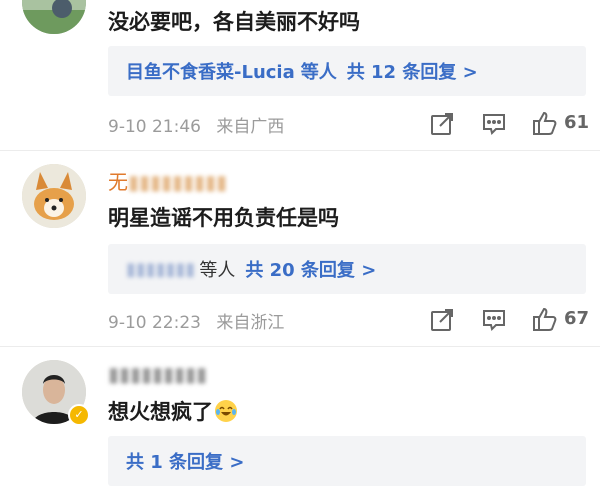  I want to click on reply-count: 共 1 条回复 >, so click(185, 461).